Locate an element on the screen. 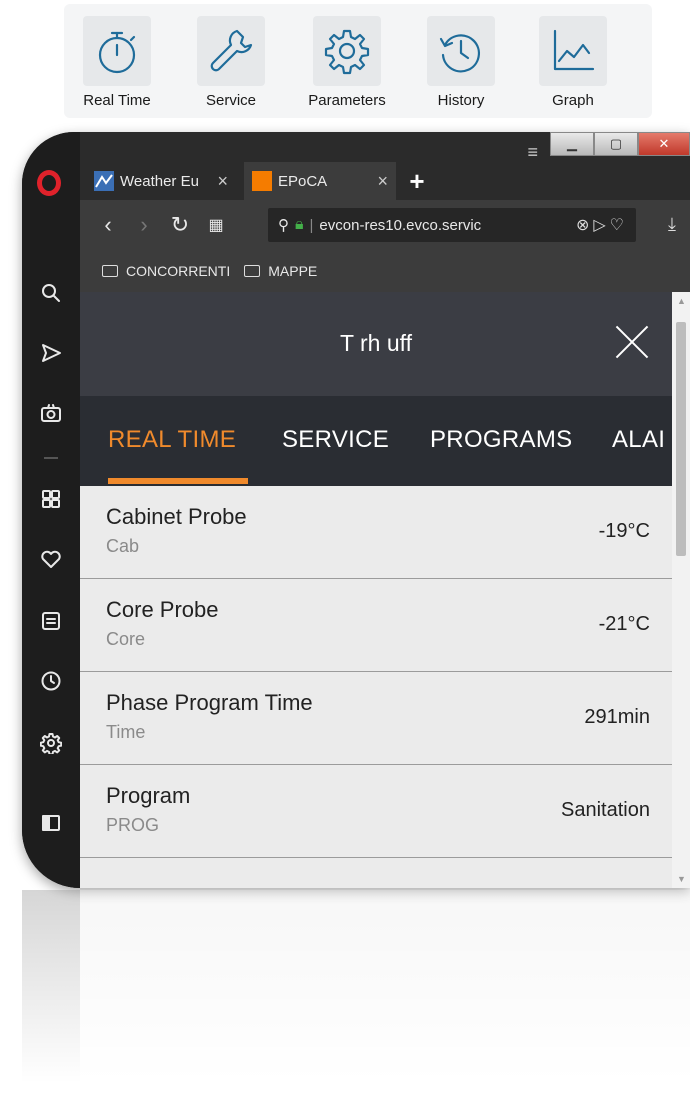  list-item: Cabinet Probe Cab -19°C is located at coordinates (376, 532).